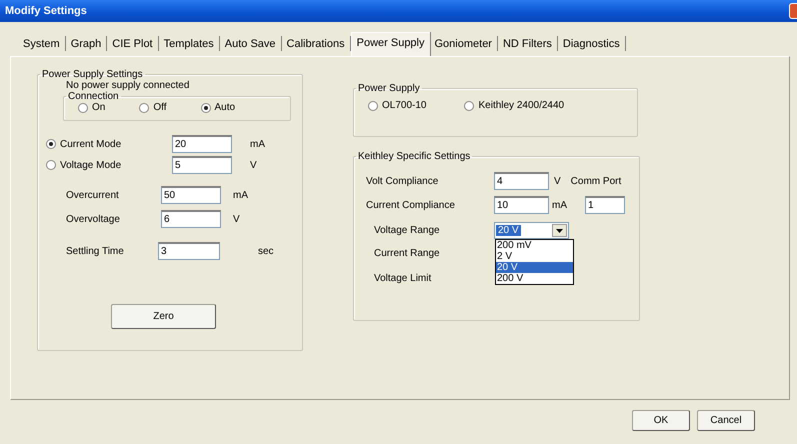 This screenshot has height=444, width=797. I want to click on ok-button: OK, so click(661, 420).